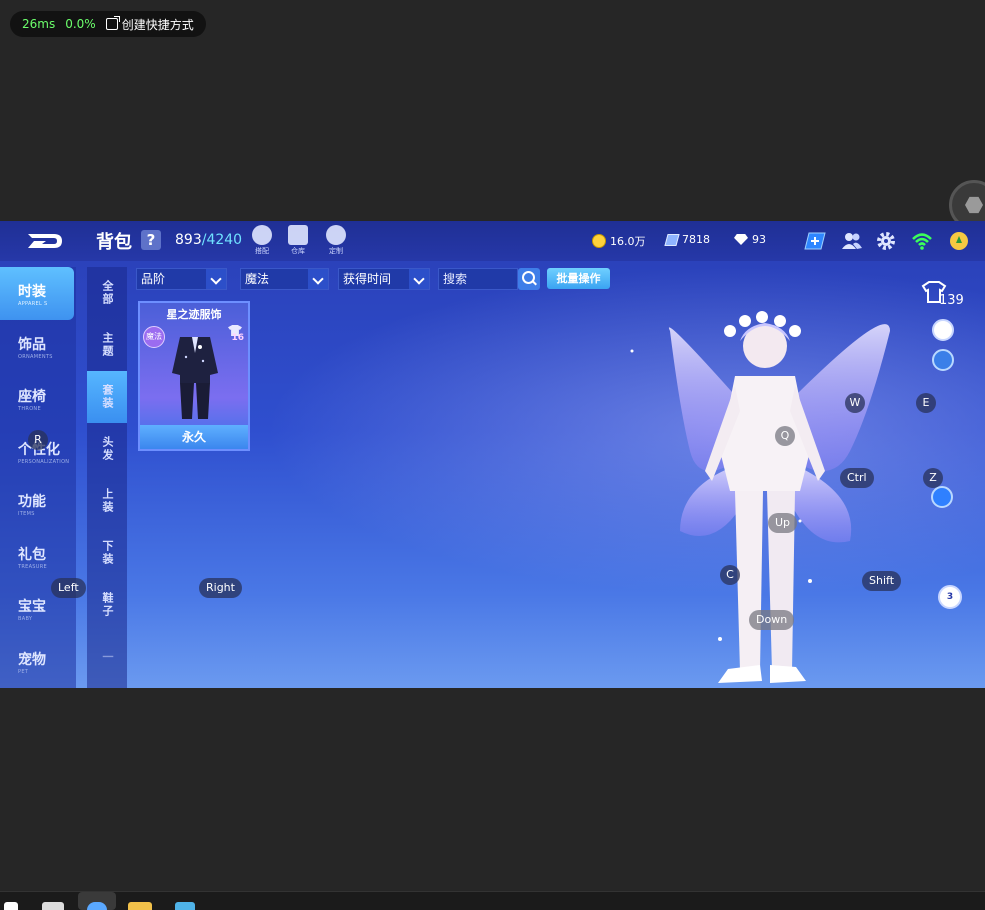  What do you see at coordinates (942, 497) in the screenshot?
I see `gender-male-icon` at bounding box center [942, 497].